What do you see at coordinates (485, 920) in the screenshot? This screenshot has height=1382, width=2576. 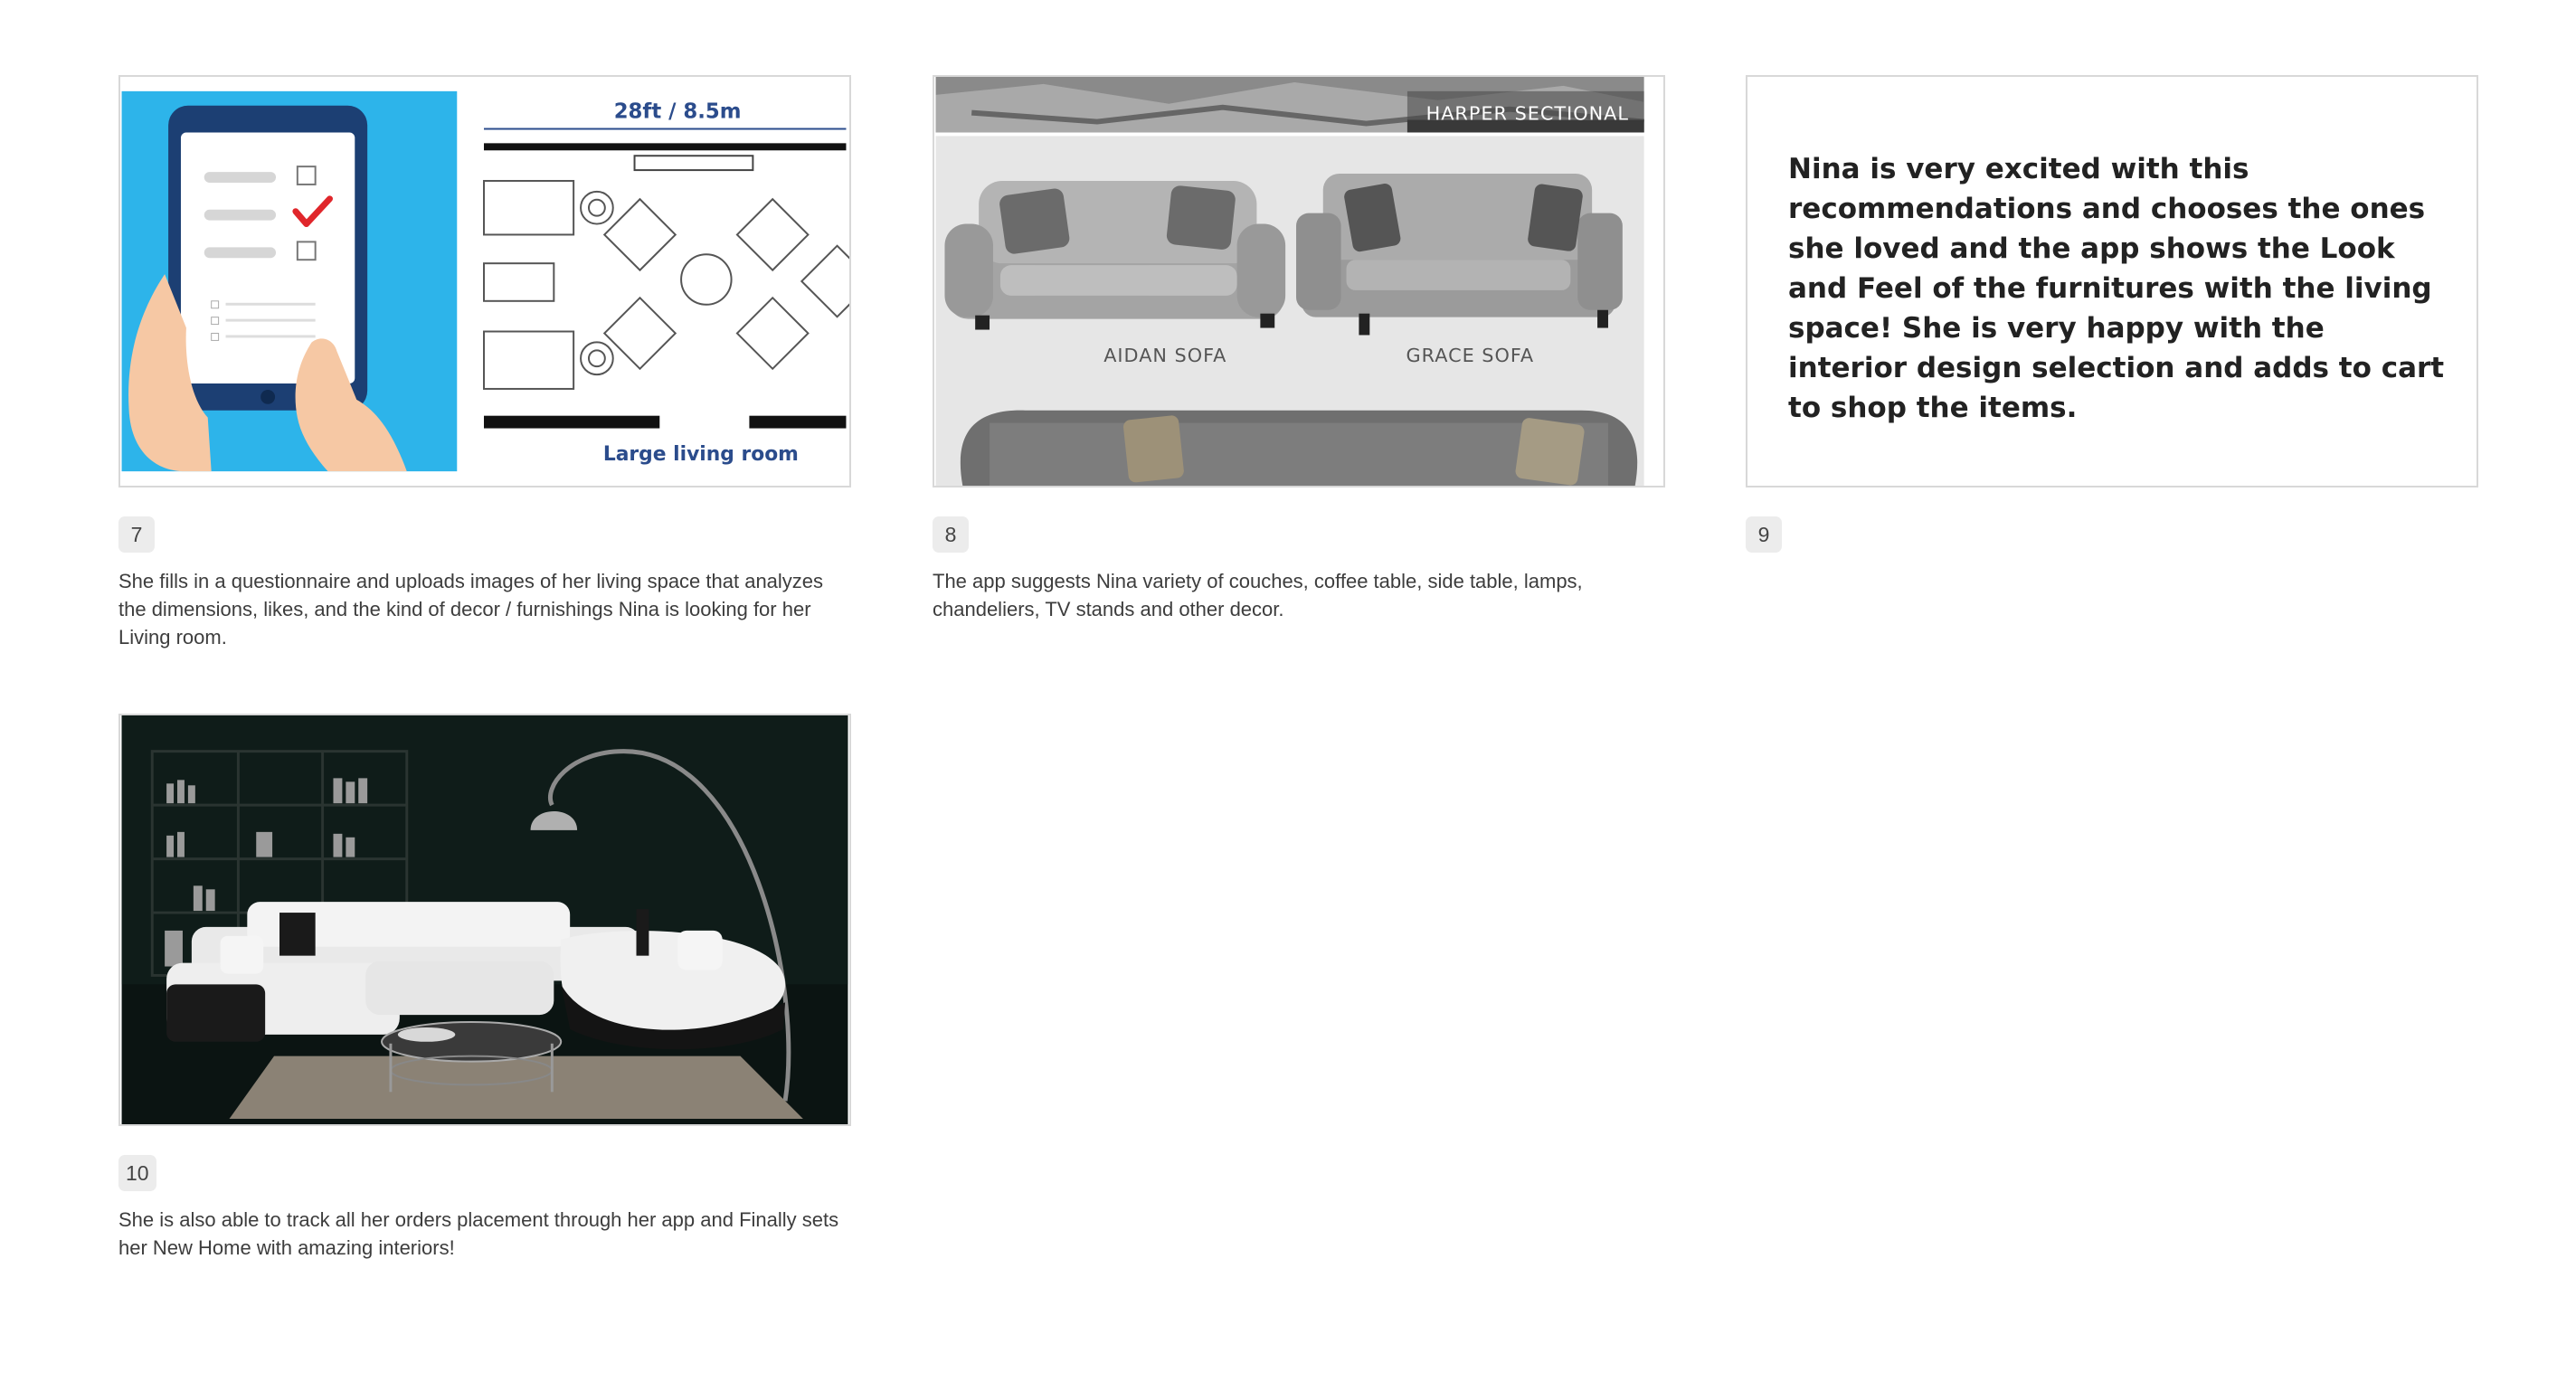 I see `living-room-thumbnail` at bounding box center [485, 920].